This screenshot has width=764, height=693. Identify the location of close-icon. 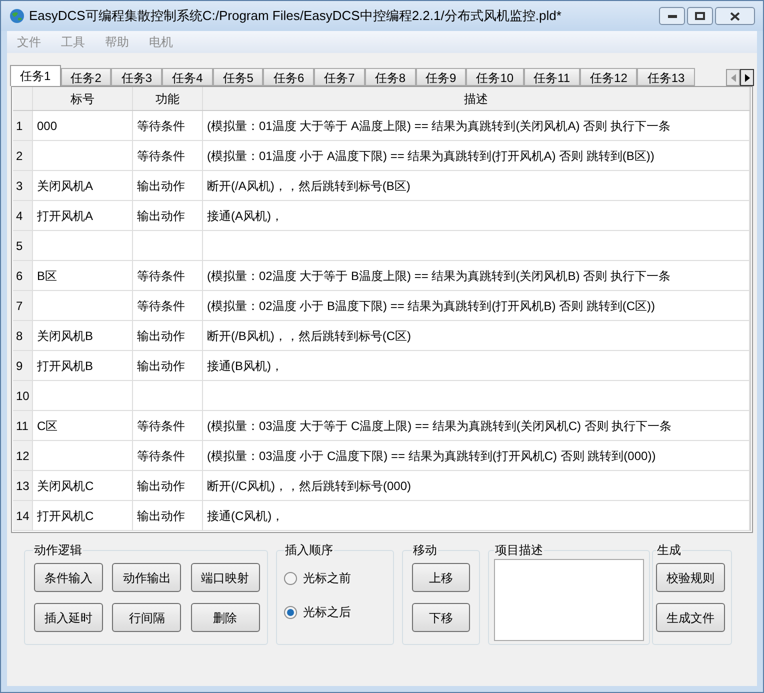
(735, 16).